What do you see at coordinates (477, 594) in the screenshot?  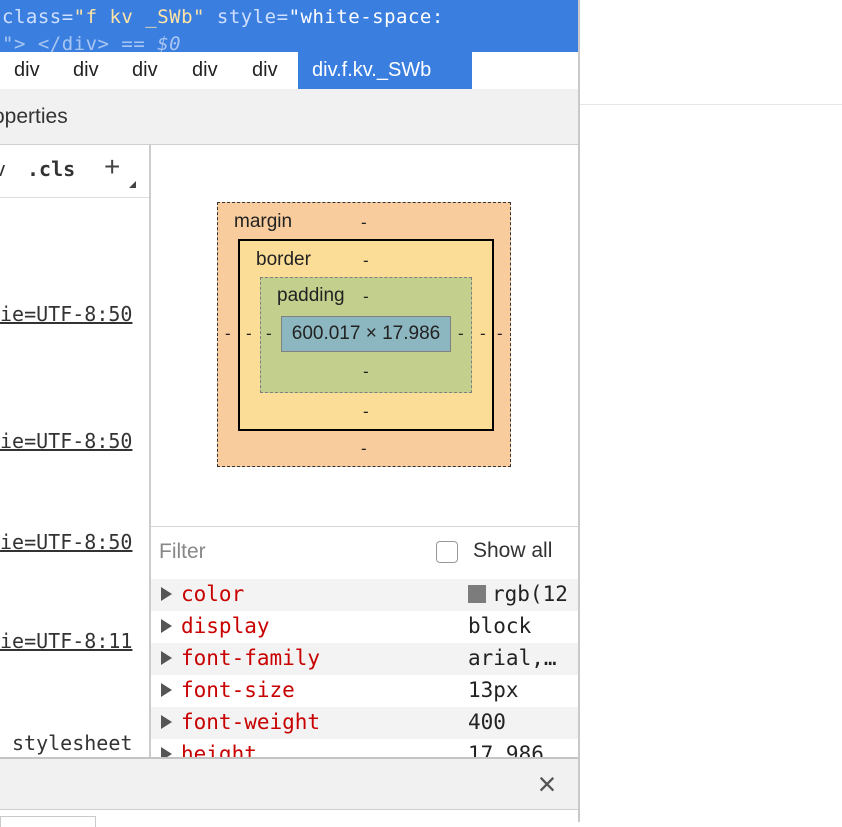 I see `color-swatch` at bounding box center [477, 594].